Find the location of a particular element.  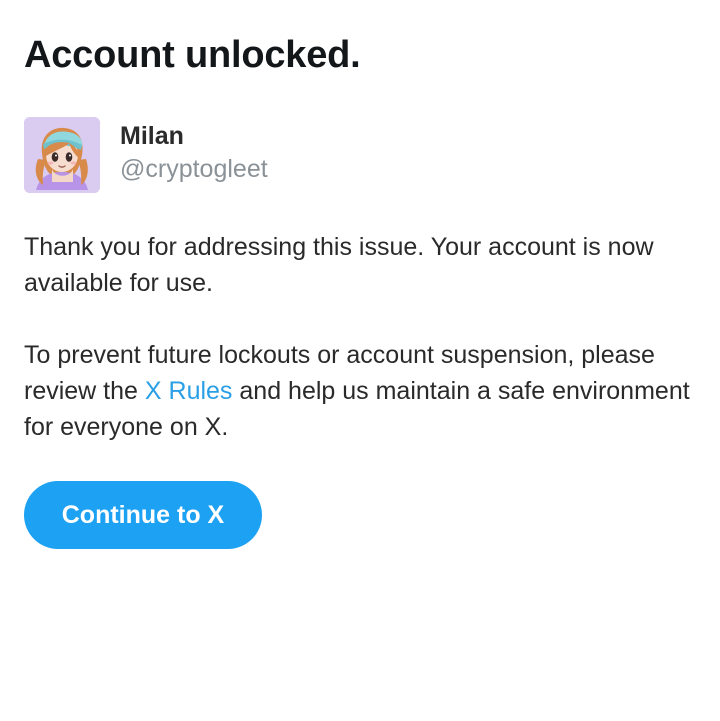

page-title: Account unlocked. is located at coordinates (192, 55).